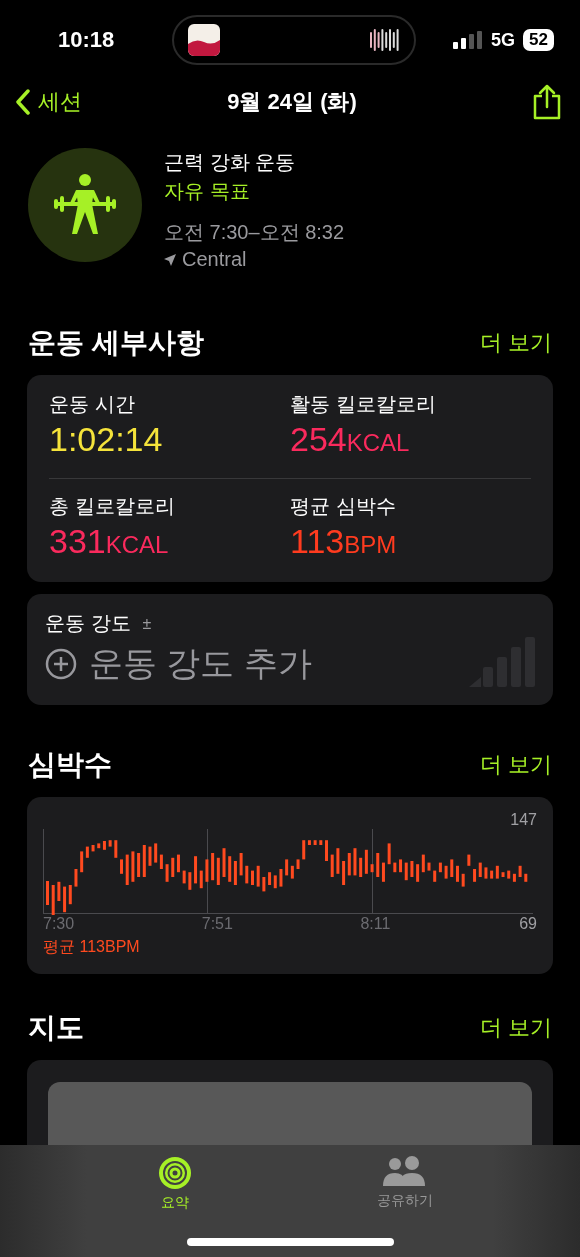 The width and height of the screenshot is (580, 1257). Describe the element at coordinates (170, 259) in the screenshot. I see `location-arrow-icon` at that location.